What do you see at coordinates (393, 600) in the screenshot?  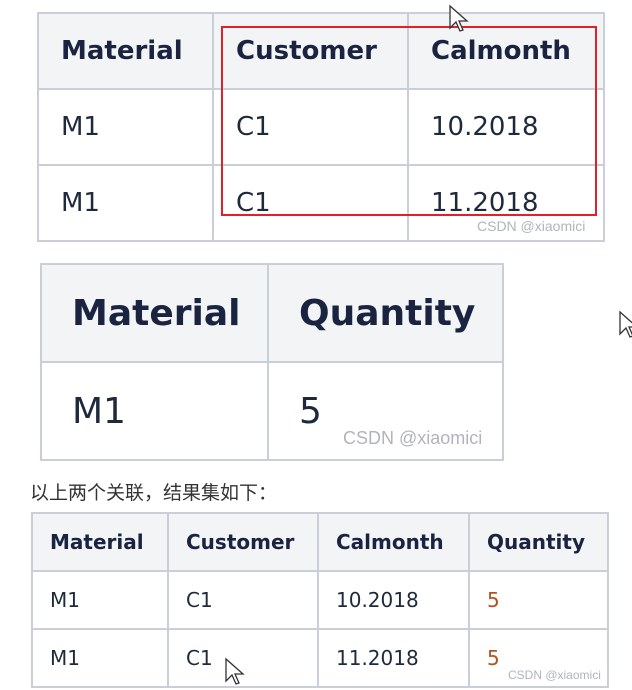 I see `cell: 10.2018` at bounding box center [393, 600].